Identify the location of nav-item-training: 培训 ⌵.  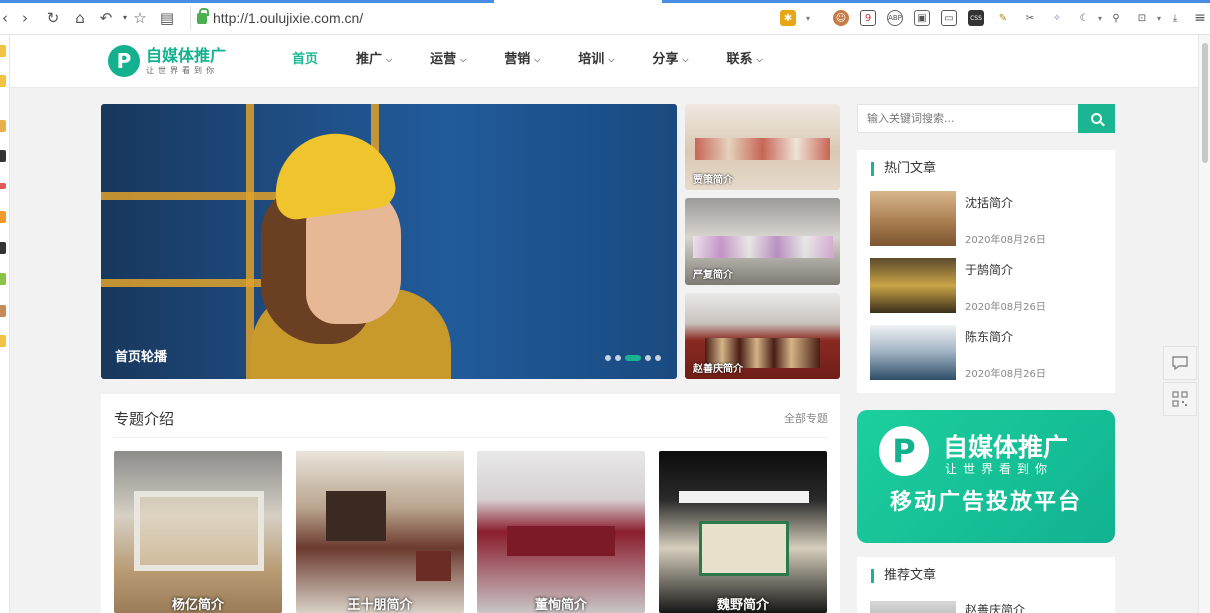
(596, 61).